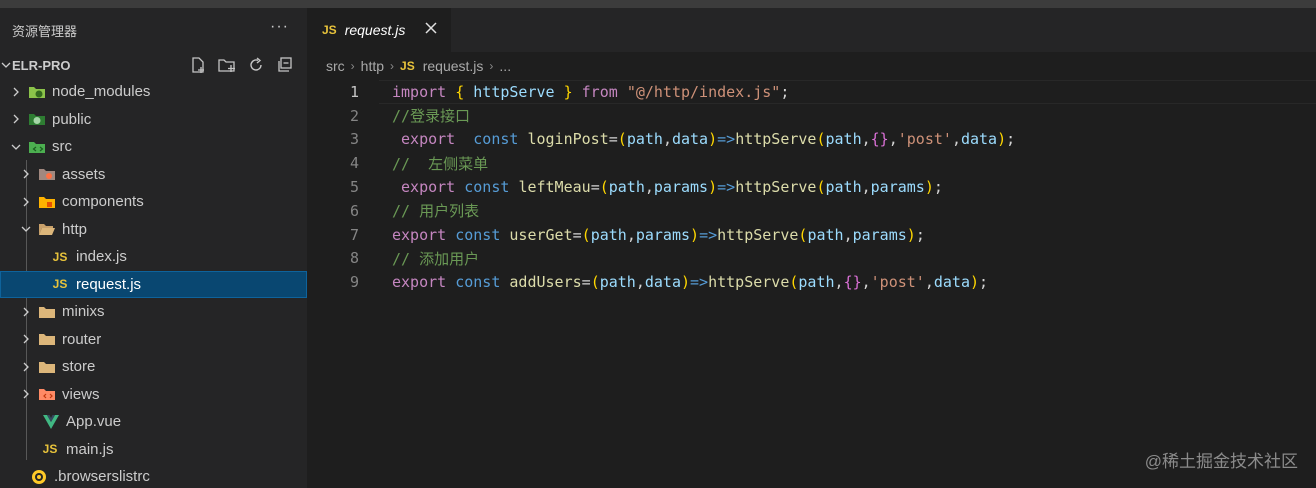  Describe the element at coordinates (354, 115) in the screenshot. I see `line-number: 2` at that location.